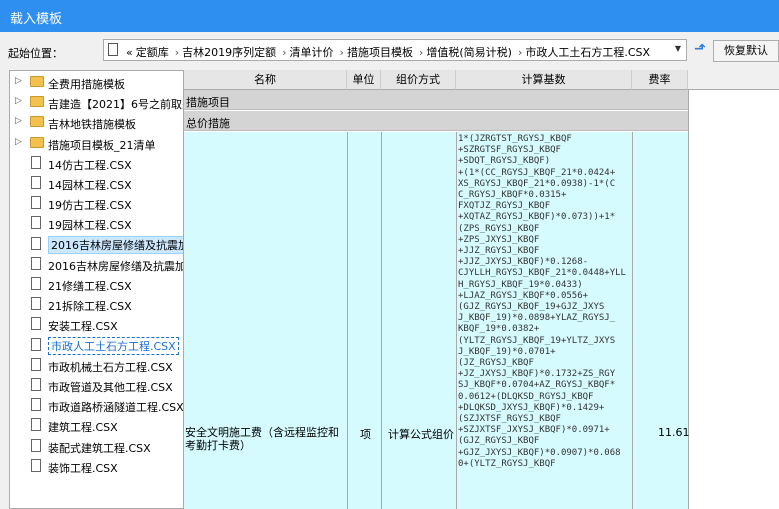 The height and width of the screenshot is (509, 779). What do you see at coordinates (312, 52) in the screenshot?
I see `breadcrumb-item: 清单计价` at bounding box center [312, 52].